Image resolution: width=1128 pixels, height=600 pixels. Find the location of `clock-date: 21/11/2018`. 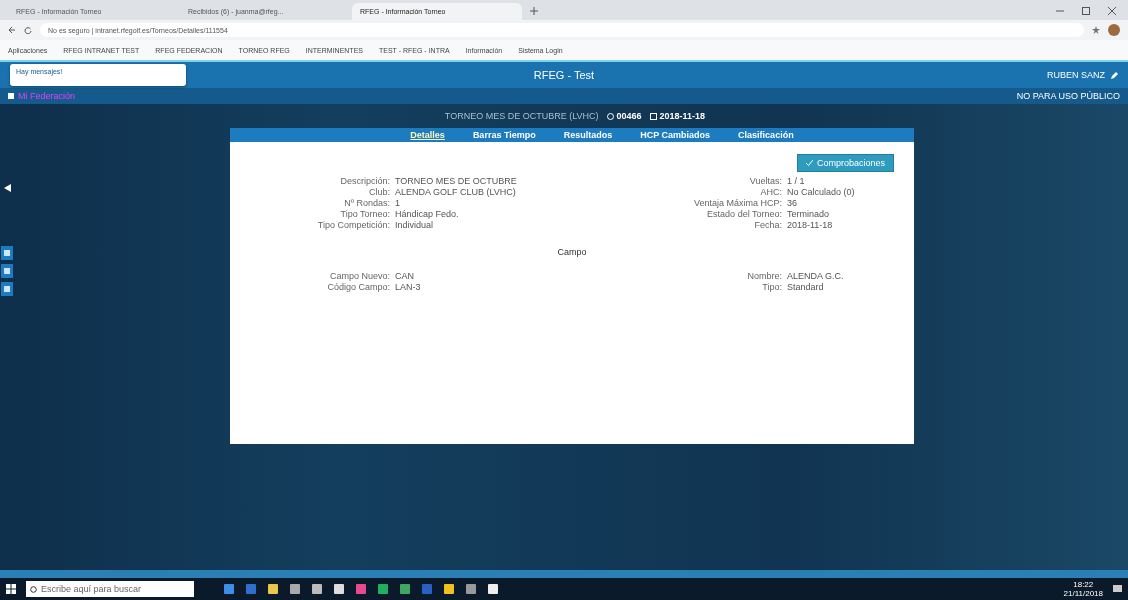

clock-date: 21/11/2018 is located at coordinates (1083, 593).